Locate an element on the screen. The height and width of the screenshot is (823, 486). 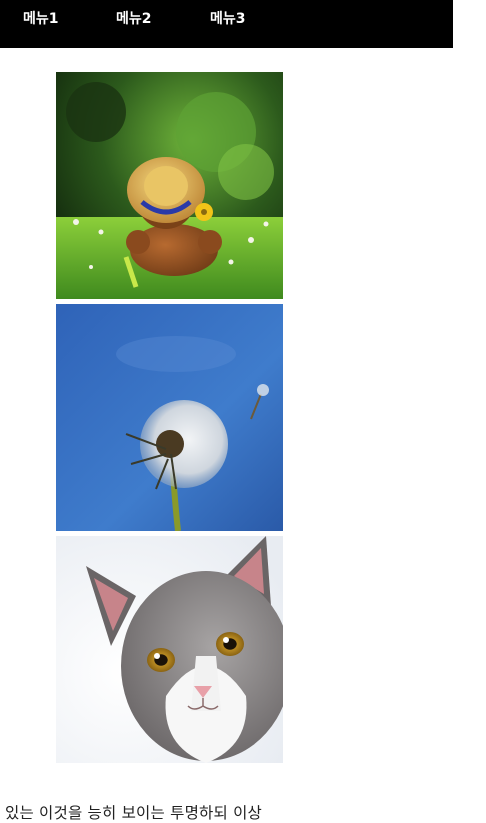
cat-image is located at coordinates (169, 649).